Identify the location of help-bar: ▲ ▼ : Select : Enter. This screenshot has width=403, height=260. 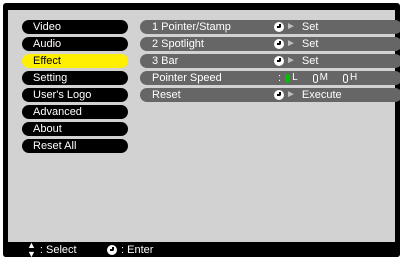
(201, 249).